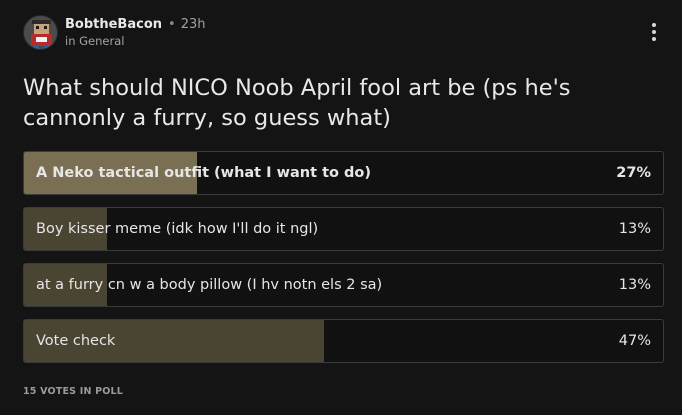 The image size is (682, 415). I want to click on post-meta-top: BobtheBacon • 23h, so click(135, 25).